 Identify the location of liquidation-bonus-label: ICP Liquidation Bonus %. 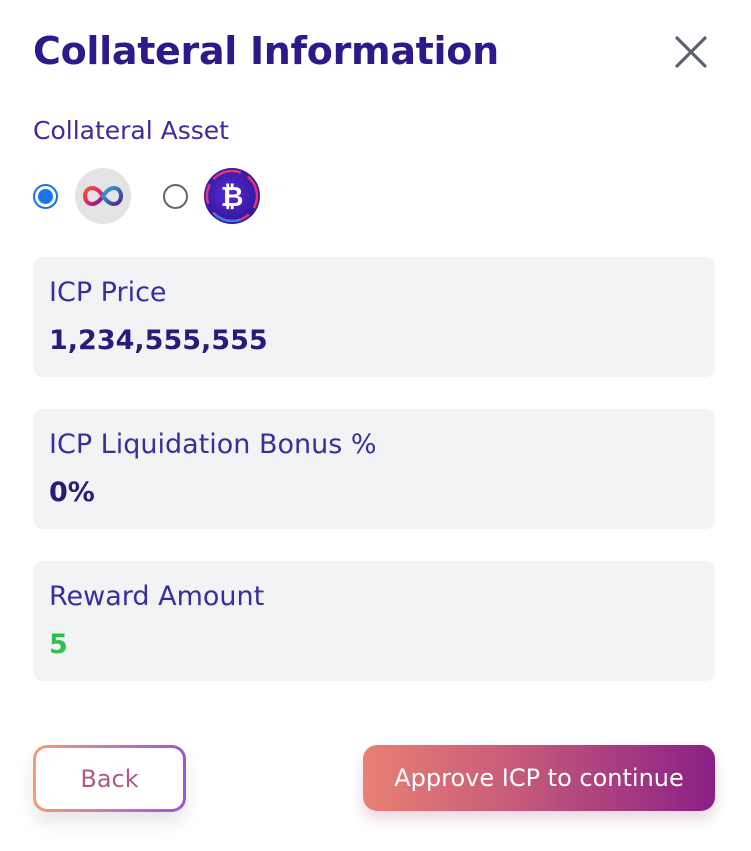
(213, 444).